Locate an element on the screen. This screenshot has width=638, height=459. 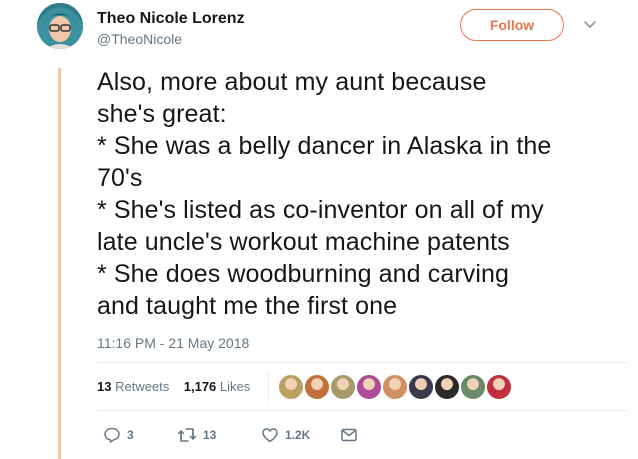
author-handle: @TheoNicole is located at coordinates (139, 39).